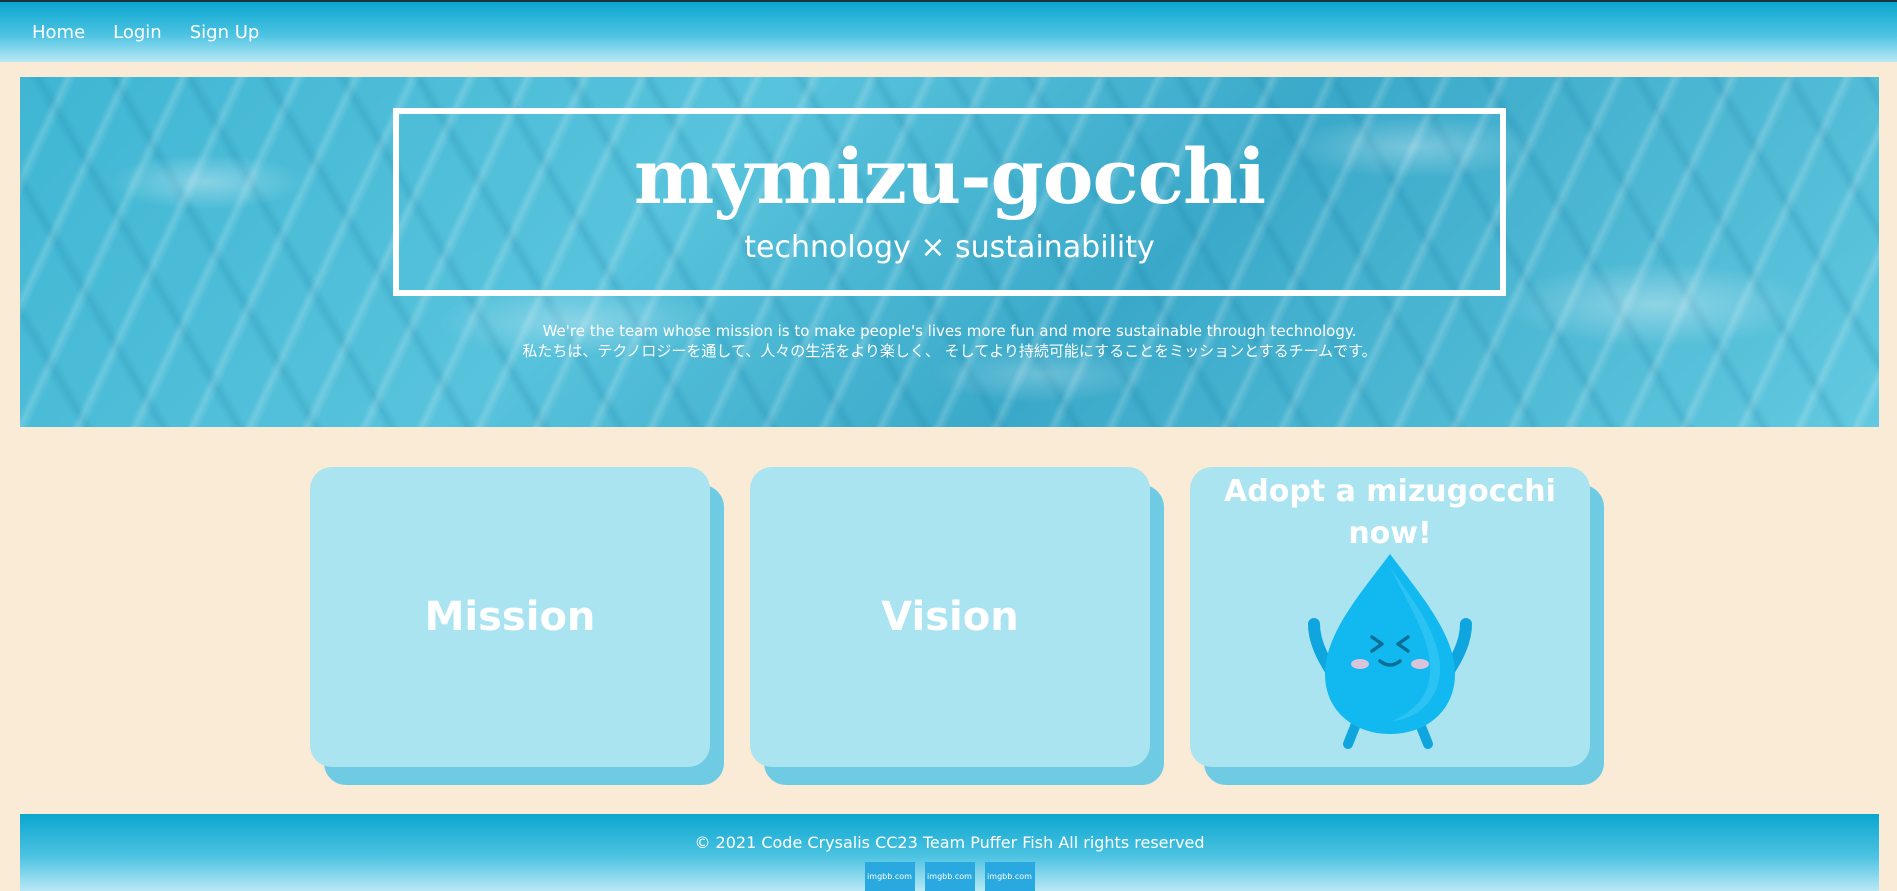 This screenshot has height=891, width=1897. What do you see at coordinates (1390, 651) in the screenshot?
I see `water-drop-mascot-icon` at bounding box center [1390, 651].